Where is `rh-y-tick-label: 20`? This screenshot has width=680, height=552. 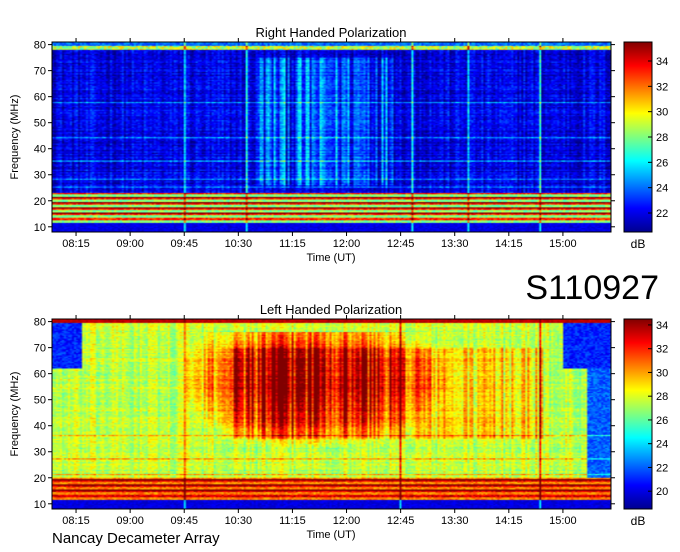 rh-y-tick-label: 20 is located at coordinates (40, 202).